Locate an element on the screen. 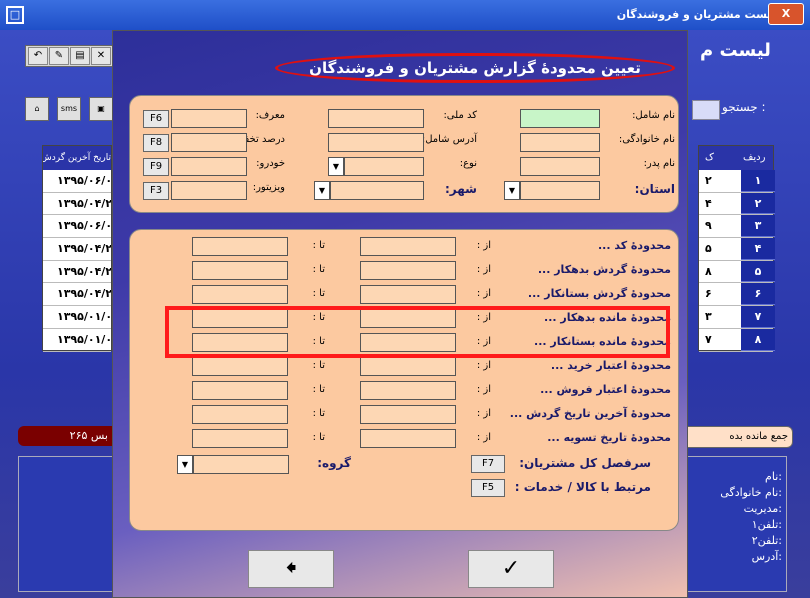 This screenshot has height=598, width=810. province-dropdown-icon: ▼ is located at coordinates (512, 190).